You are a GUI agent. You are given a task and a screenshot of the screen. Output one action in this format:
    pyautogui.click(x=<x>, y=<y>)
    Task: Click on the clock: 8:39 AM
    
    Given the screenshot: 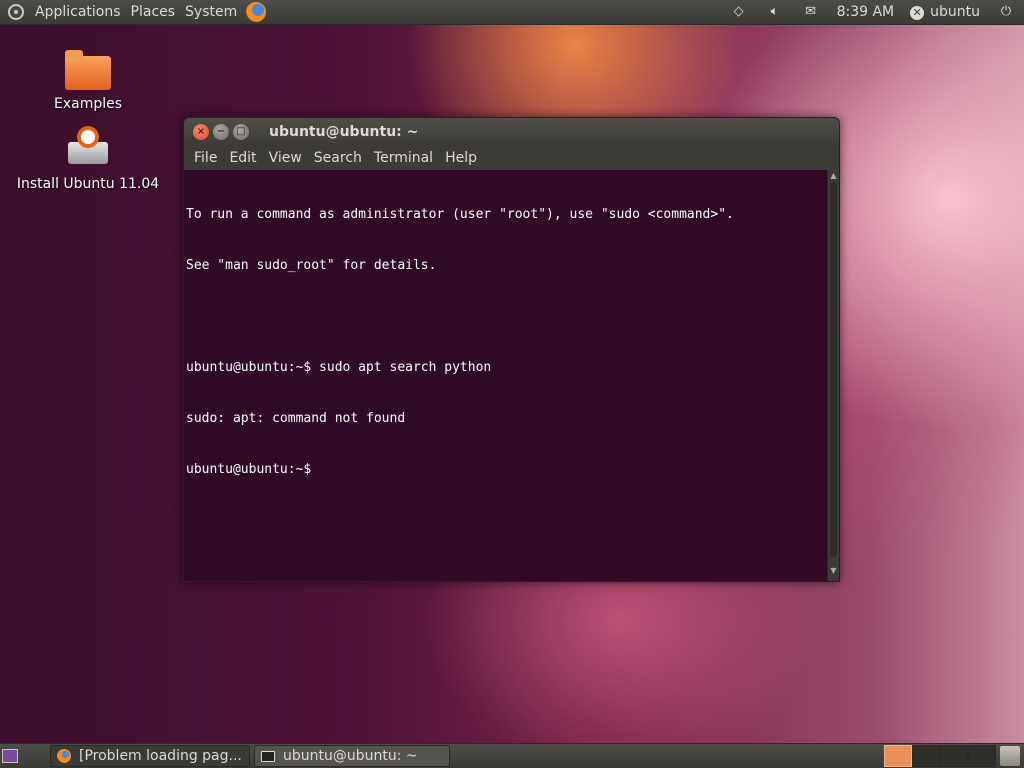 What is the action you would take?
    pyautogui.click(x=866, y=12)
    